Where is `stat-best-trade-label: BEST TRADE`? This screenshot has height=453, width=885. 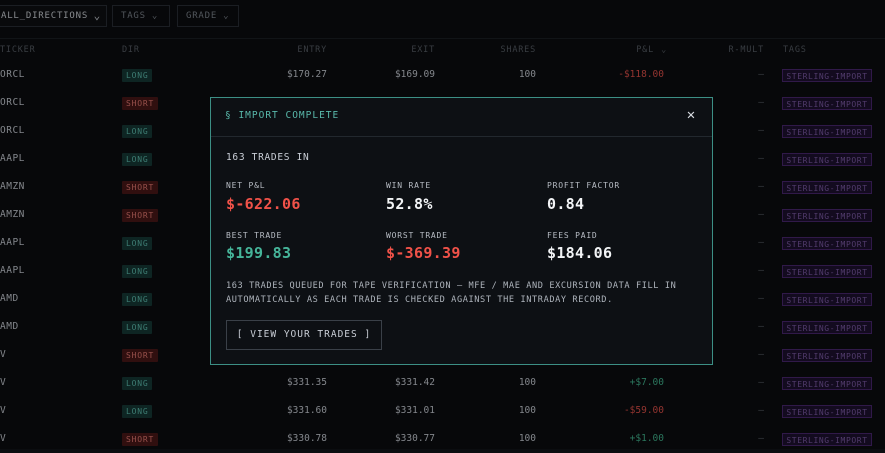 stat-best-trade-label: BEST TRADE is located at coordinates (254, 235).